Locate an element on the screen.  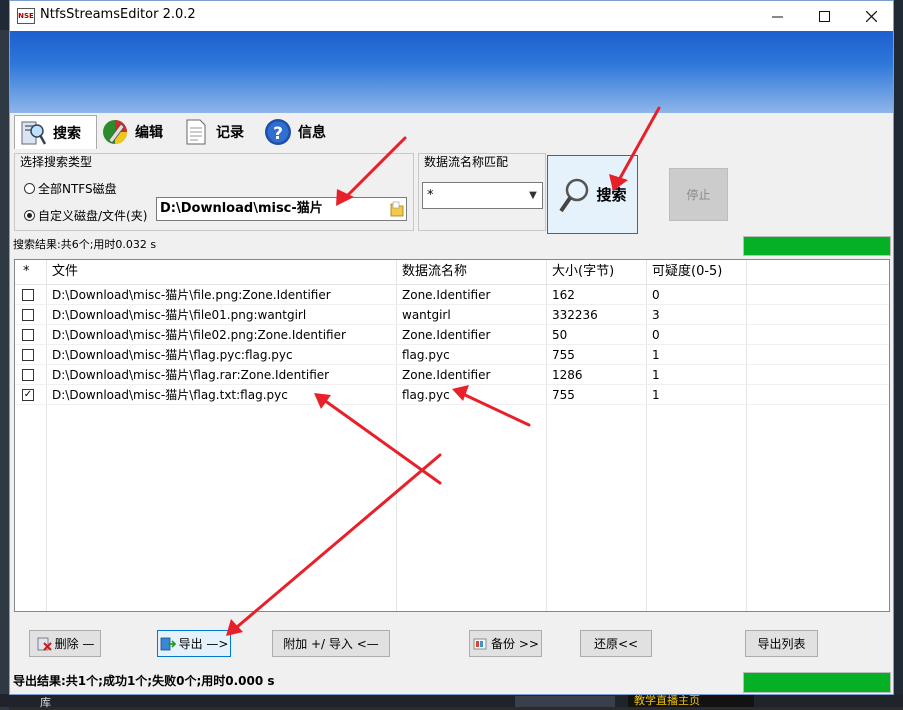
tab-log: 记录 is located at coordinates (217, 132).